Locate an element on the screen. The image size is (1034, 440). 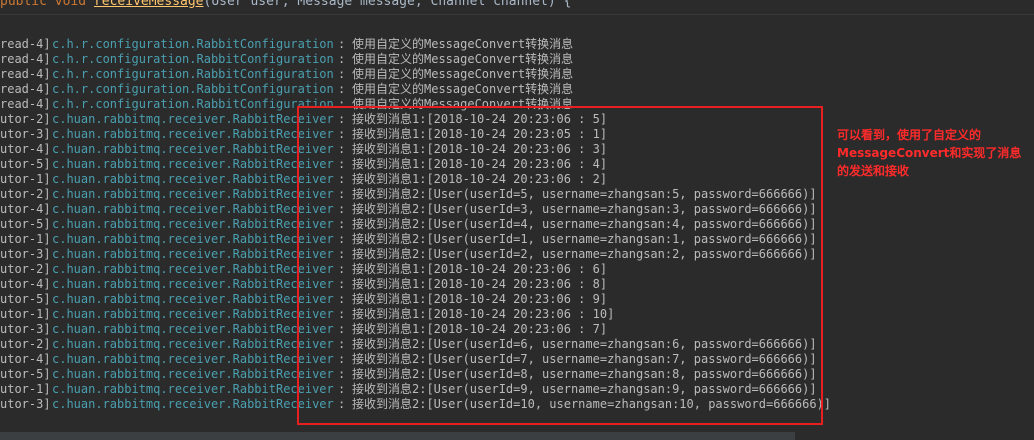
scrollbar-thumb is located at coordinates (397, 436).